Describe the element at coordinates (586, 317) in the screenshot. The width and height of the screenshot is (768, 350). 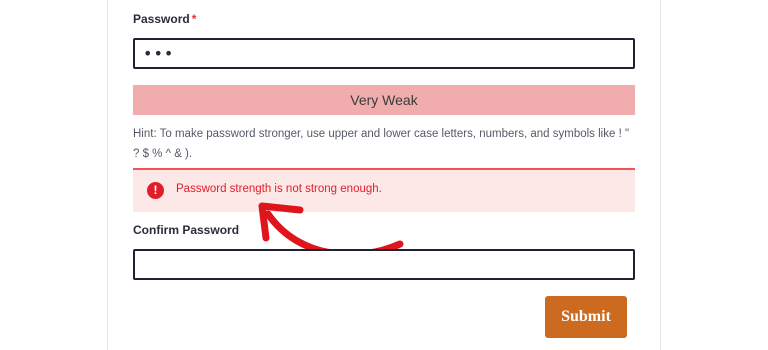
I see `submit-button: Submit` at that location.